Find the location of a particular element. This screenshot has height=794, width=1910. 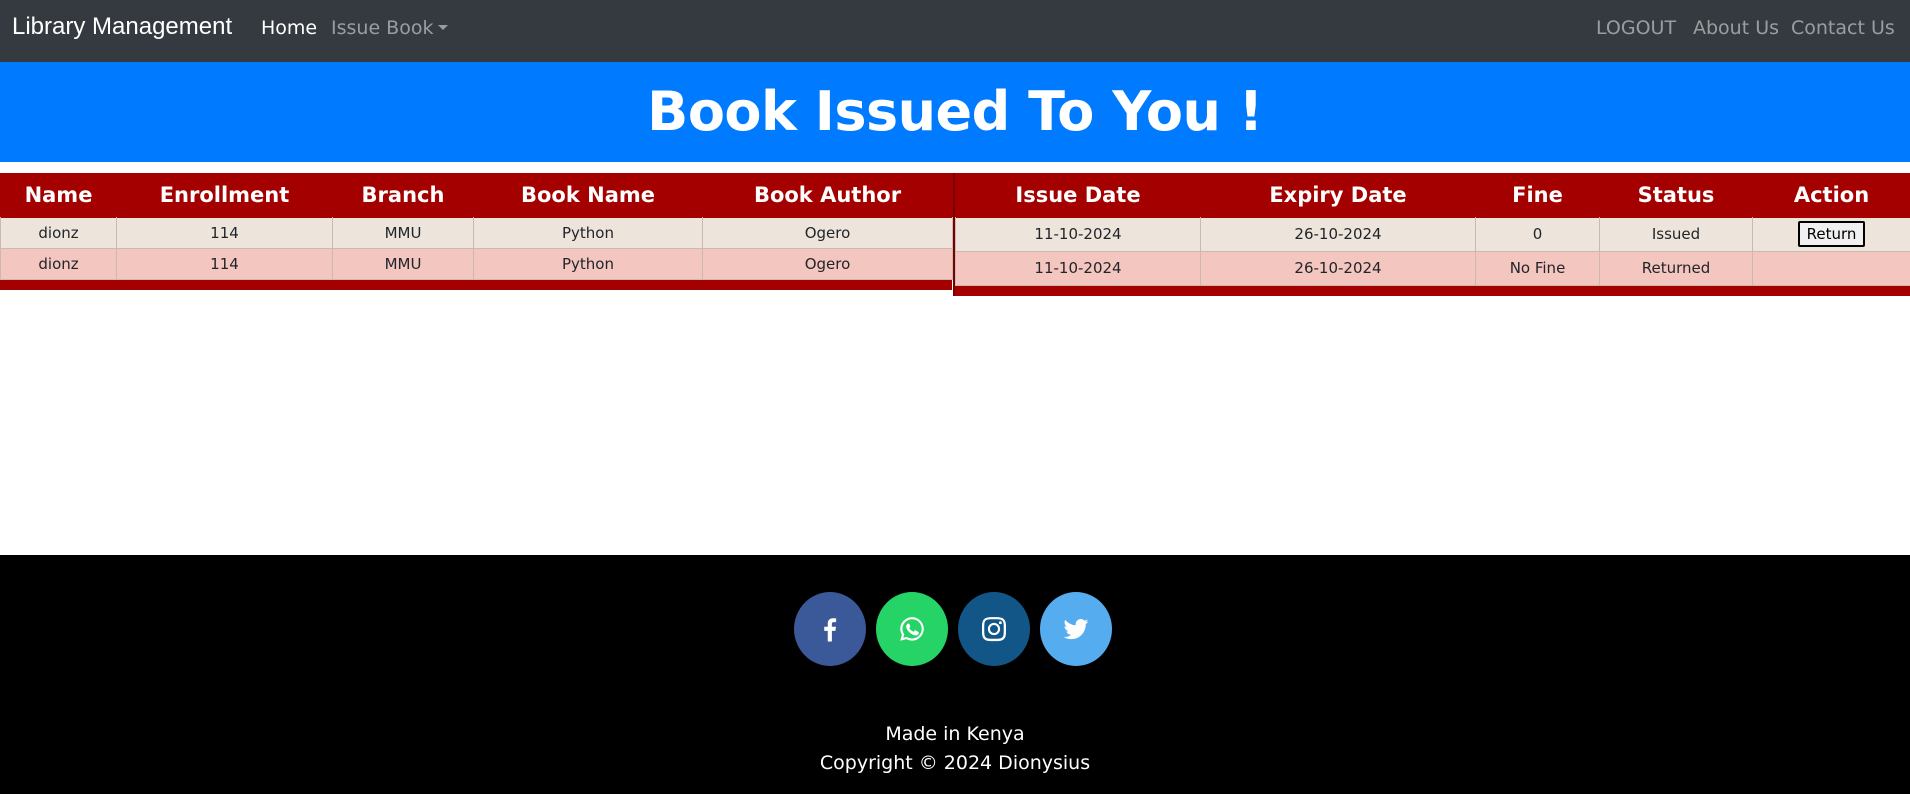

header-branch: Branch is located at coordinates (403, 195).